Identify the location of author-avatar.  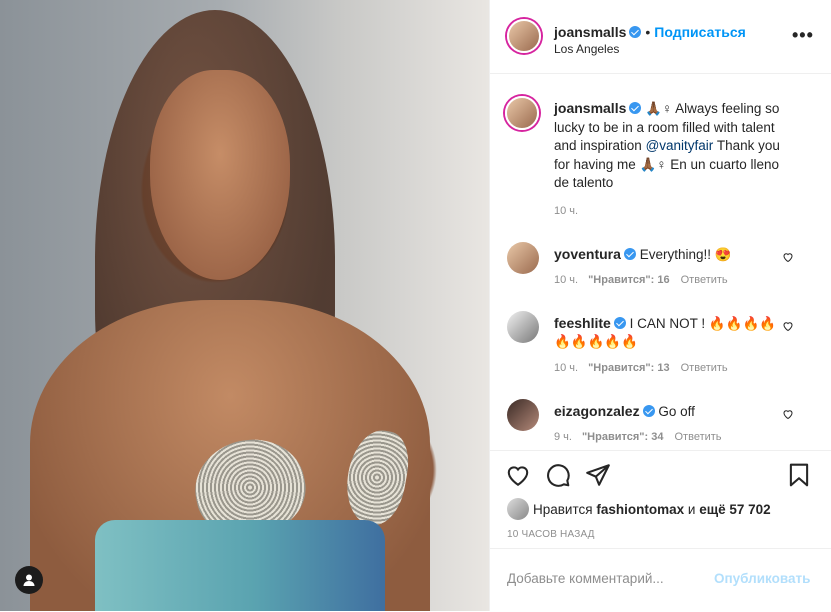
(524, 36).